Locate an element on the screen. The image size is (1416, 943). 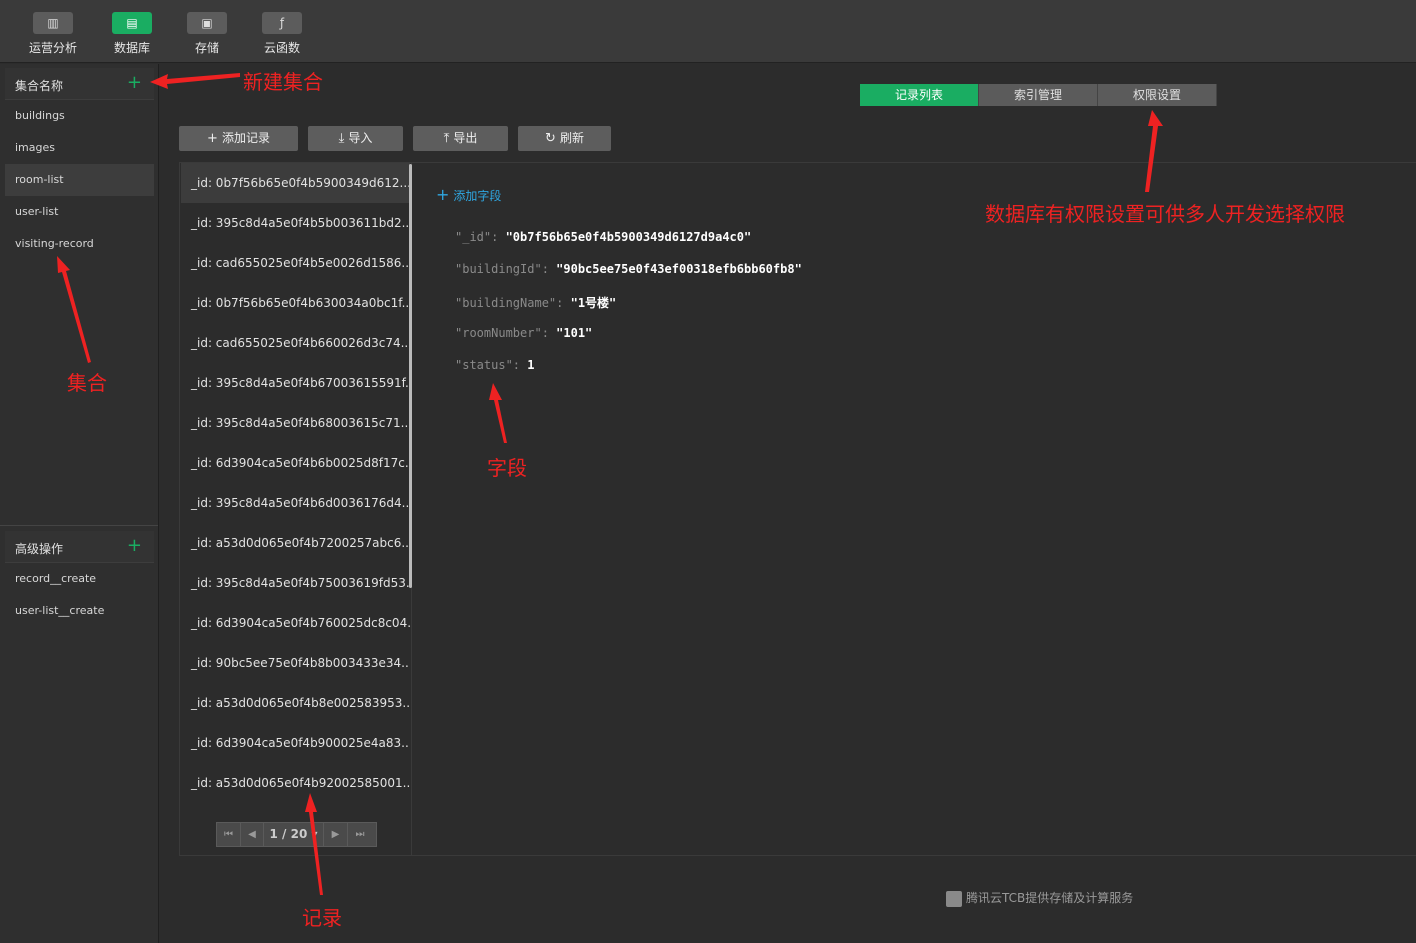
document-field: "buildingName": "1号楼" is located at coordinates (535, 302).